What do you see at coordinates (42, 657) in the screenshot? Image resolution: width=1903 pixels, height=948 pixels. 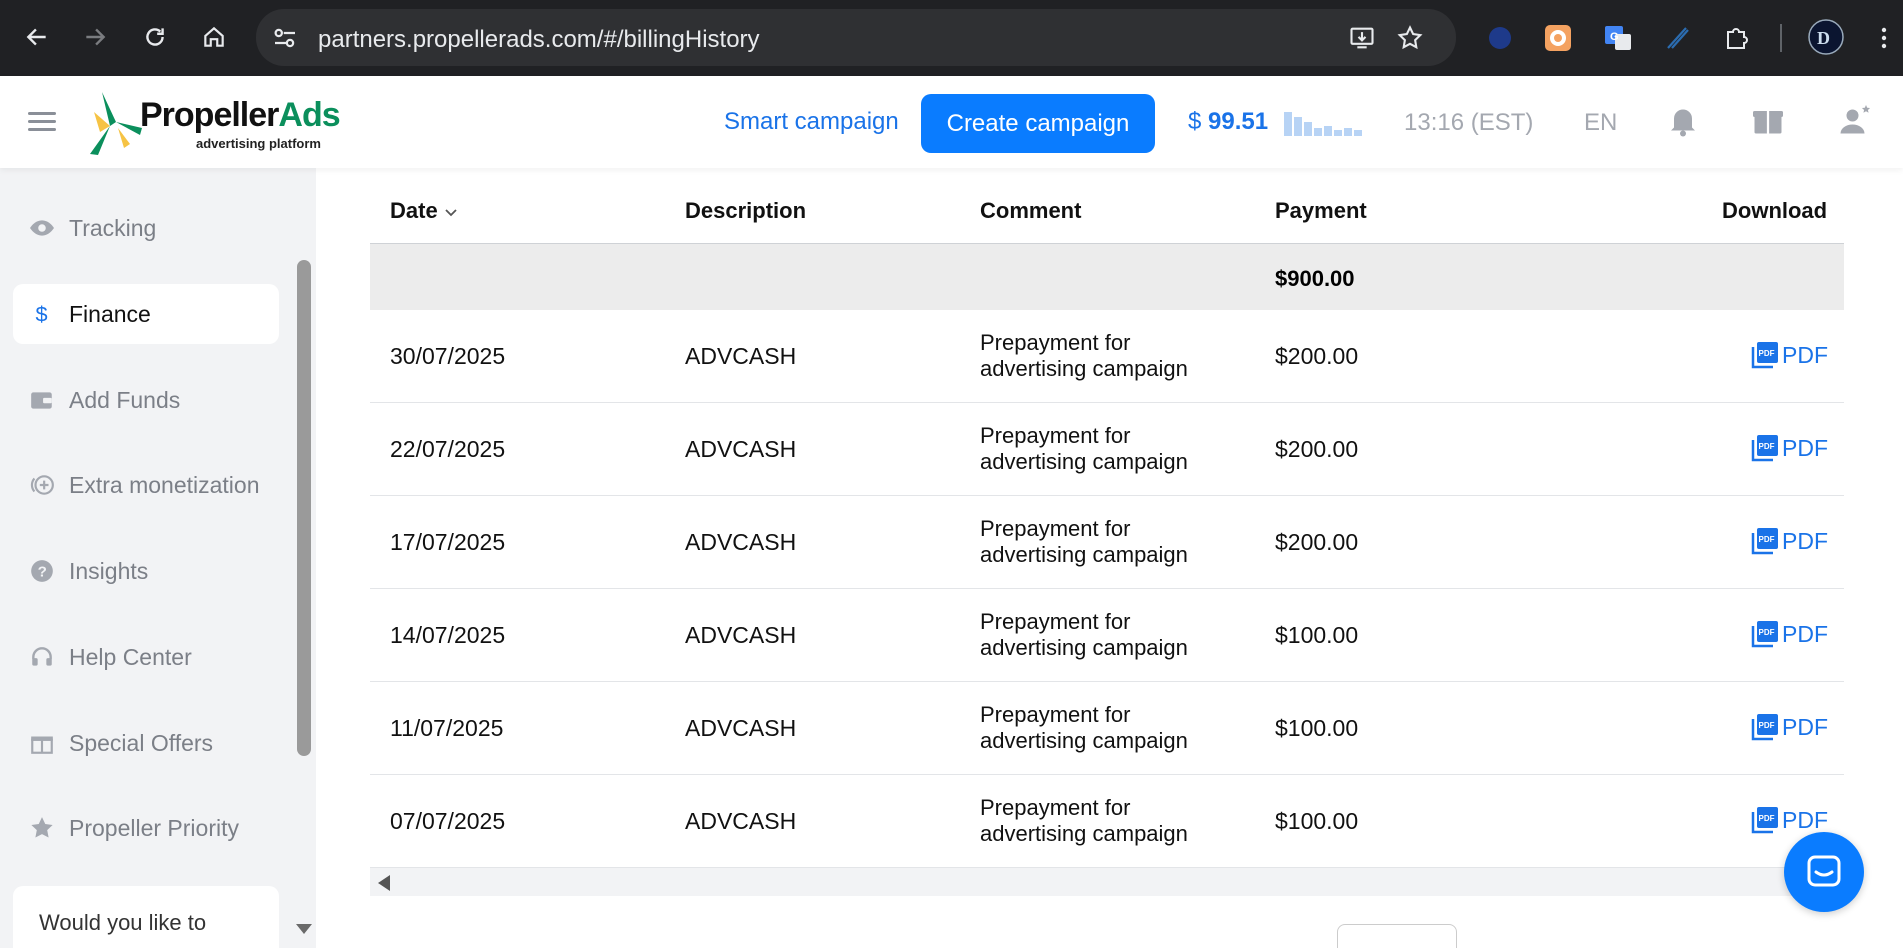 I see `headset-icon` at bounding box center [42, 657].